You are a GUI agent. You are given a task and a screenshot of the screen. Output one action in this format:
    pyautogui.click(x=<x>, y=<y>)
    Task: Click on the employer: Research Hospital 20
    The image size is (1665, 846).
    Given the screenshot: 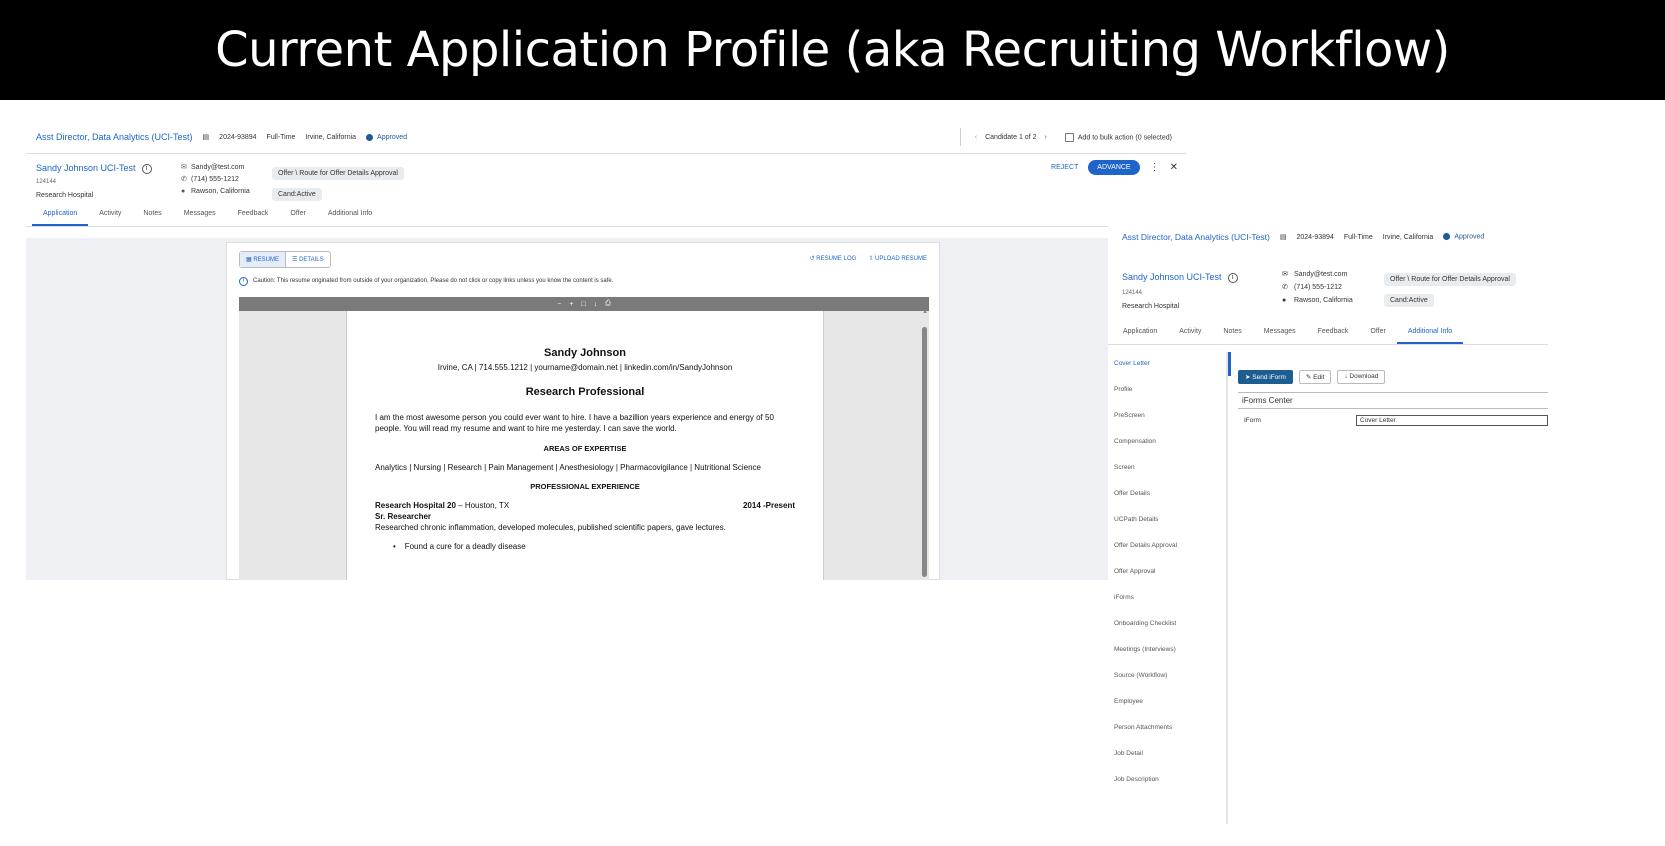 What is the action you would take?
    pyautogui.click(x=415, y=505)
    